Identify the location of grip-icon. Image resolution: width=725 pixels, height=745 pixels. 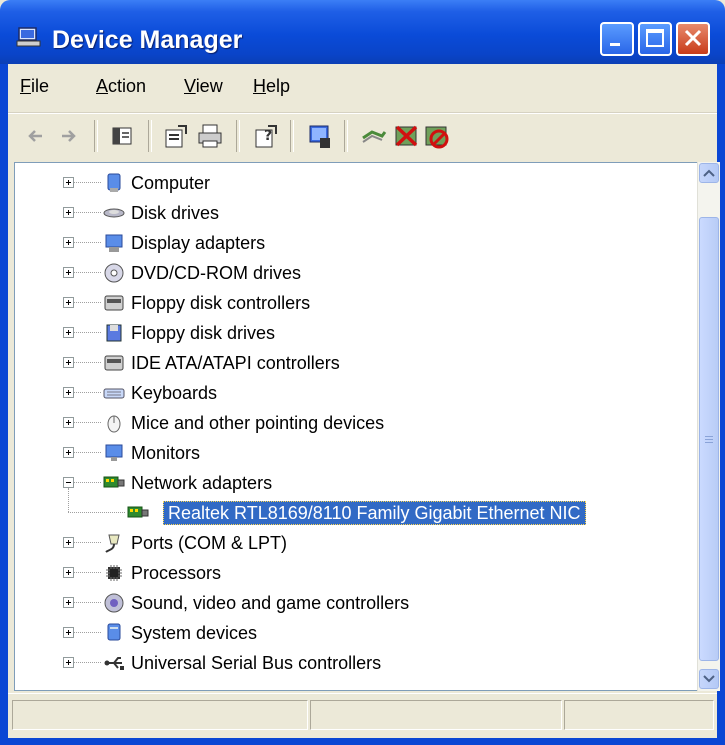
(709, 439).